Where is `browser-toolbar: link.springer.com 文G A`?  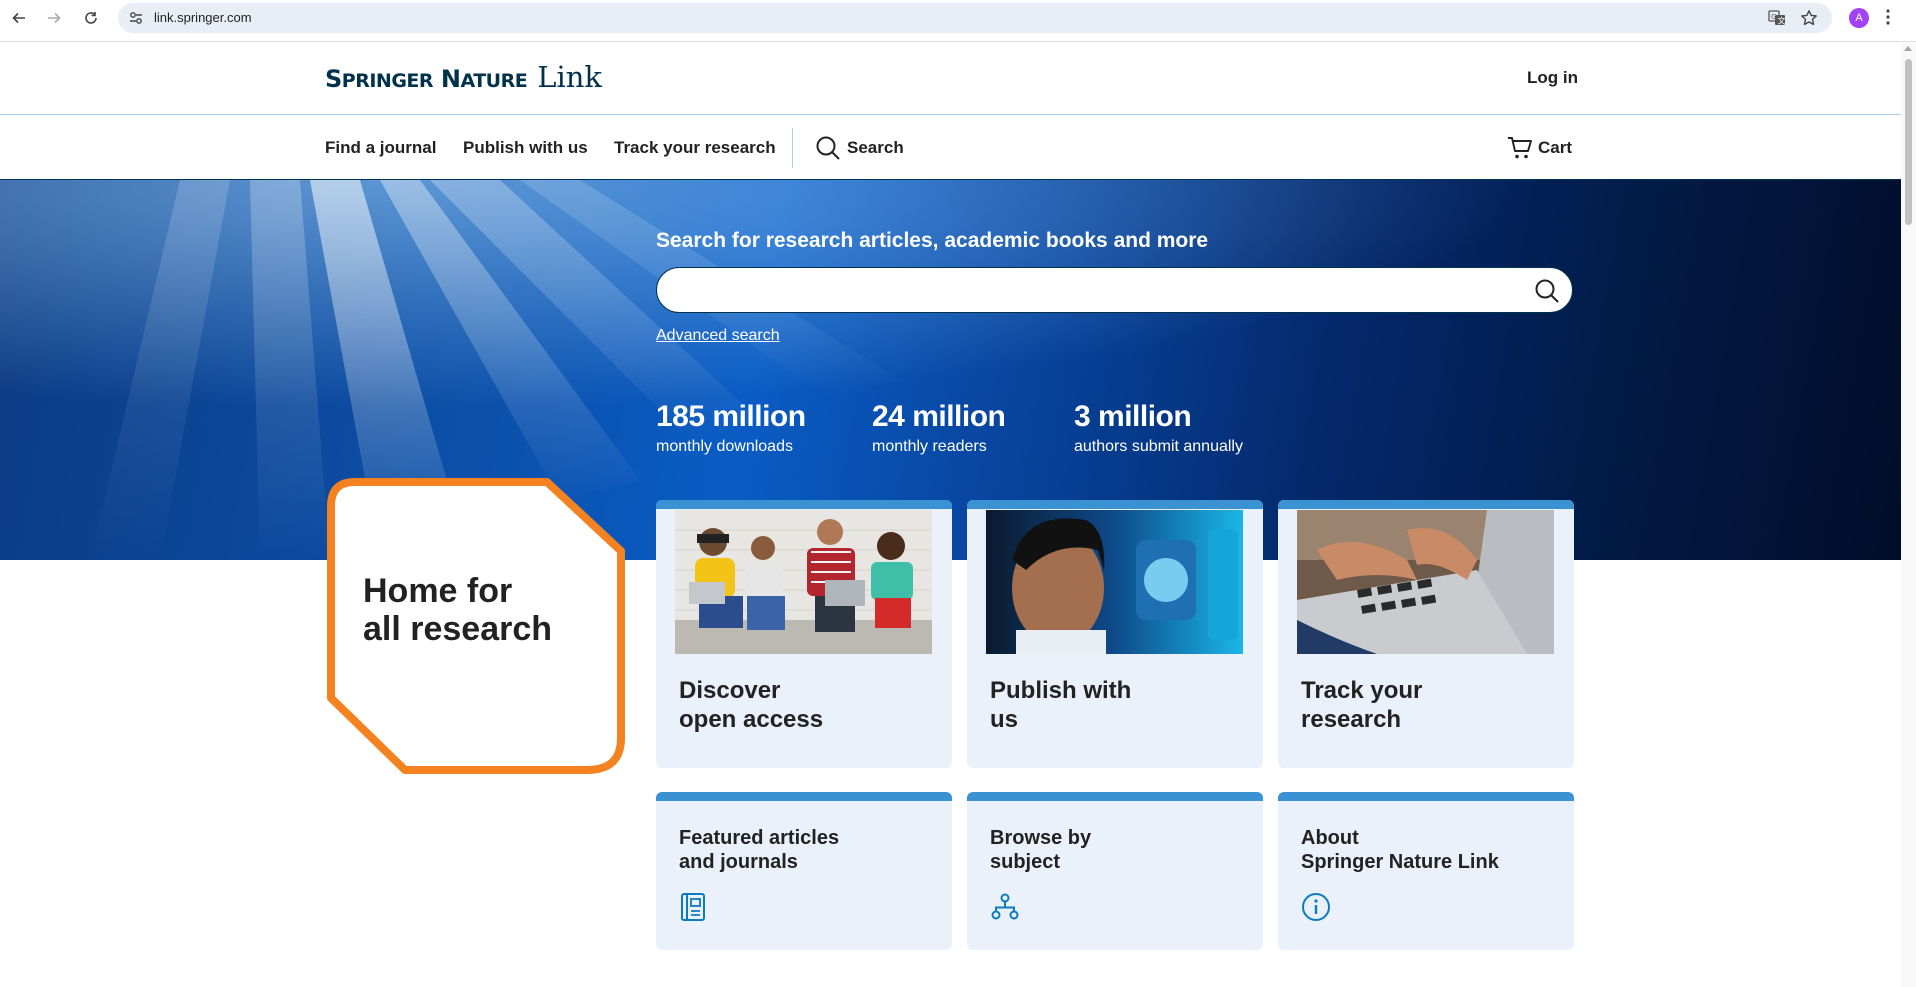
browser-toolbar: link.springer.com 文G A is located at coordinates (958, 21).